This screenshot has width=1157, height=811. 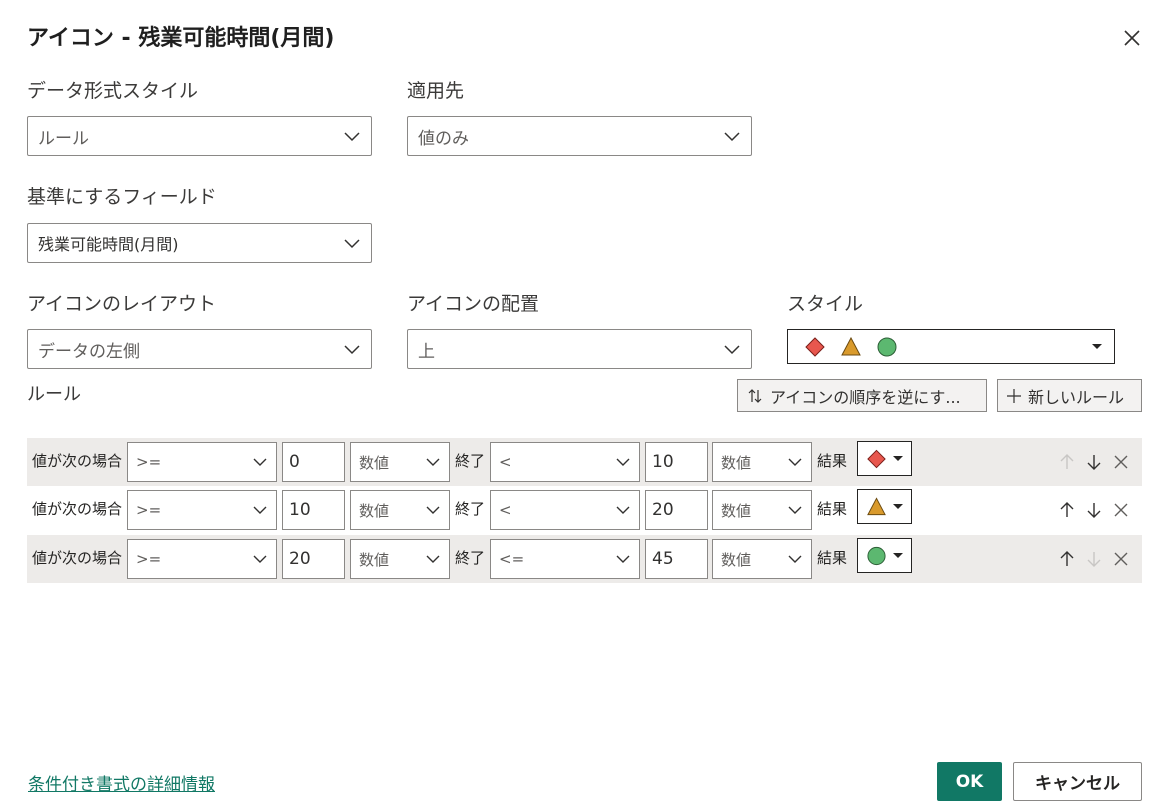 I want to click on end-value-input: 45, so click(x=676, y=559).